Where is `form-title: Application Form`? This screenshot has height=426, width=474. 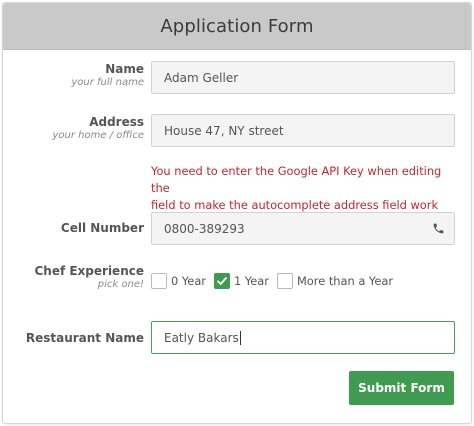 form-title: Application Form is located at coordinates (237, 26).